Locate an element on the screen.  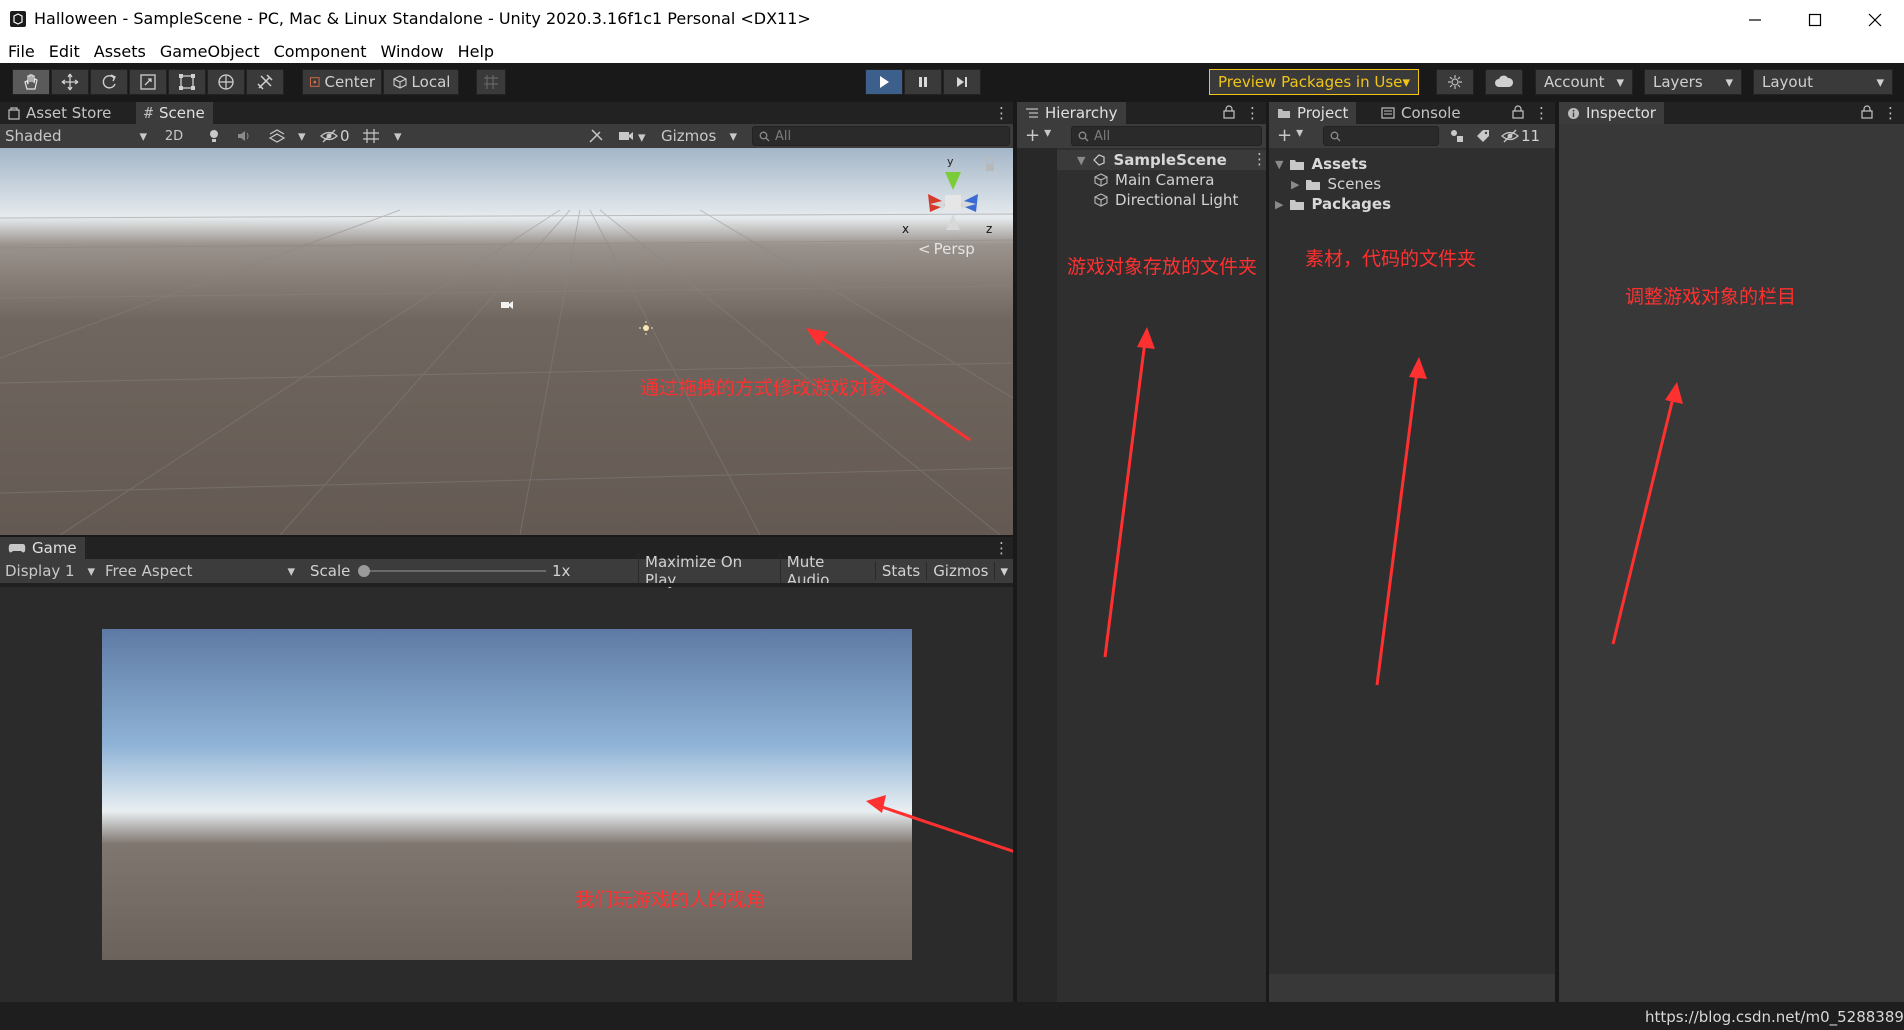
tab-inspector: Inspector is located at coordinates (1611, 113).